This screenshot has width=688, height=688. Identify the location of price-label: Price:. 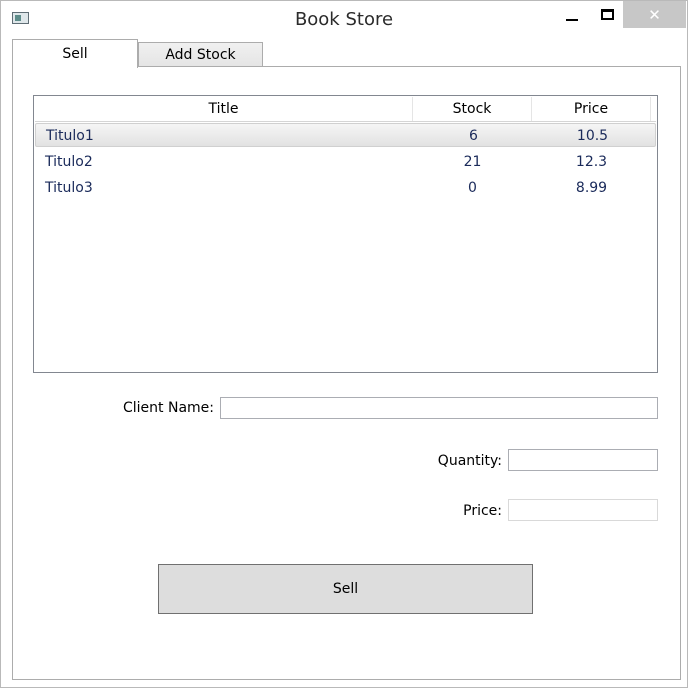
(482, 511).